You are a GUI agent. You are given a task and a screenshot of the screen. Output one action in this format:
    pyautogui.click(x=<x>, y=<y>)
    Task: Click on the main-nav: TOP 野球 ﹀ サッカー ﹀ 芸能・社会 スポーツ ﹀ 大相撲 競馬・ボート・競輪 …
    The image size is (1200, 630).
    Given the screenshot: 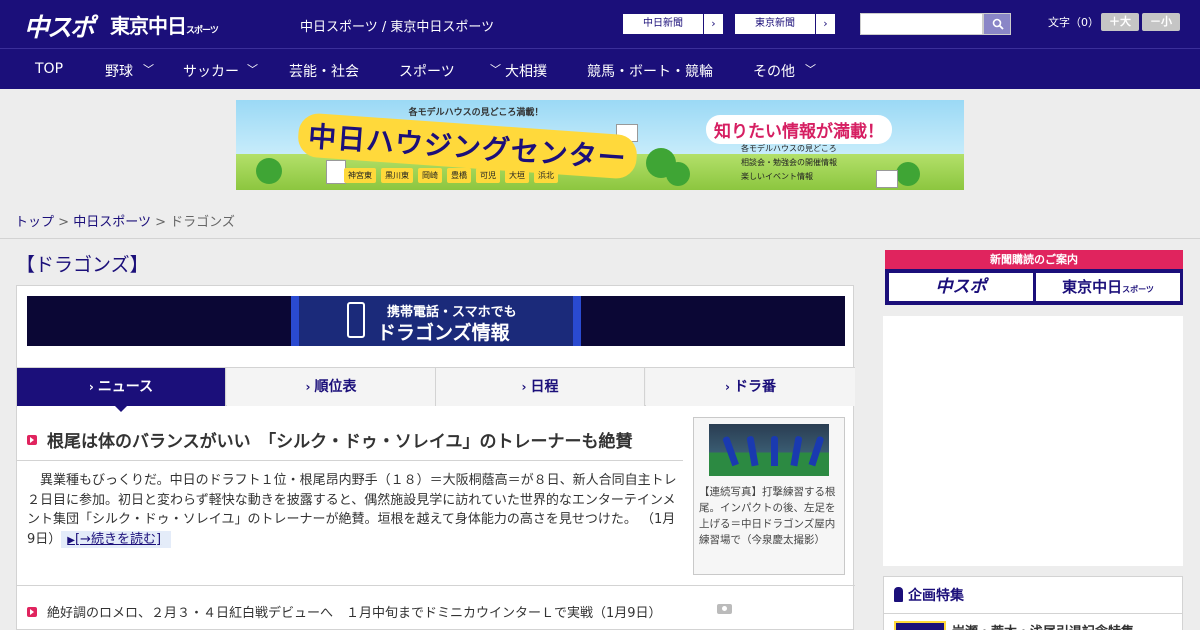 What is the action you would take?
    pyautogui.click(x=600, y=68)
    